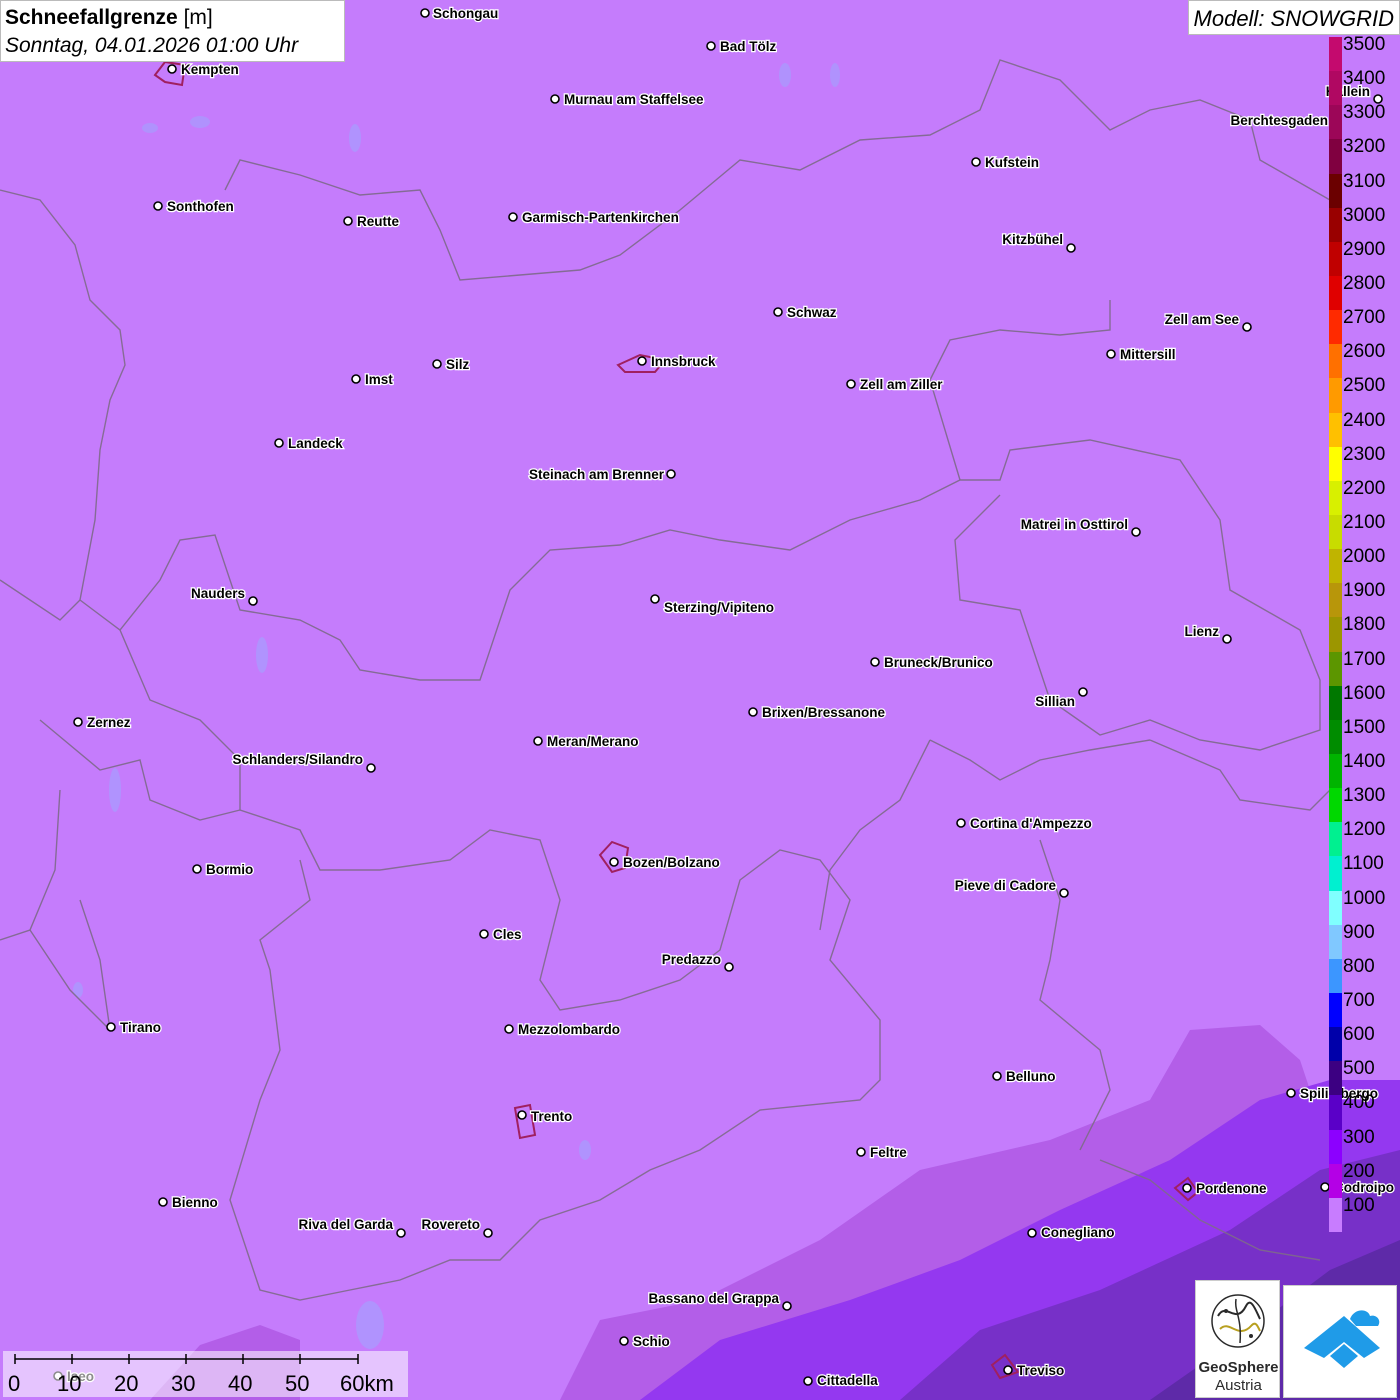 Image resolution: width=1400 pixels, height=1400 pixels. I want to click on geosphere-country: Austria, so click(1238, 1385).